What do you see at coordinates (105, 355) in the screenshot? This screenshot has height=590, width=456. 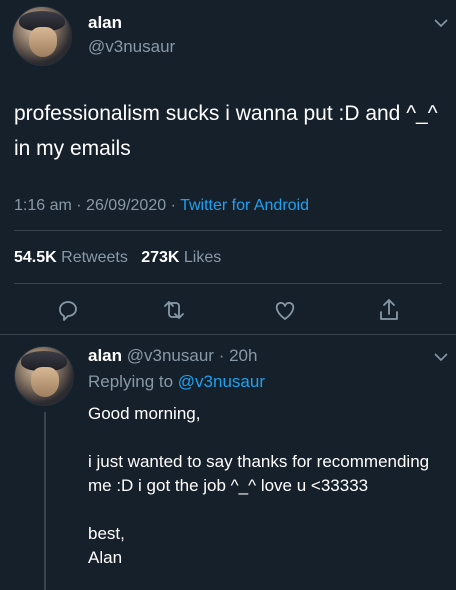 I see `reply-author-name: alan` at bounding box center [105, 355].